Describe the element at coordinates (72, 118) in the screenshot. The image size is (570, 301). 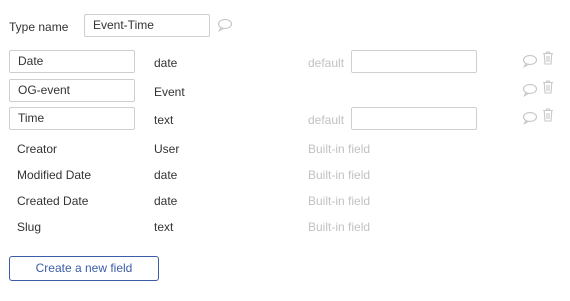
I see `field-name-input: Time` at that location.